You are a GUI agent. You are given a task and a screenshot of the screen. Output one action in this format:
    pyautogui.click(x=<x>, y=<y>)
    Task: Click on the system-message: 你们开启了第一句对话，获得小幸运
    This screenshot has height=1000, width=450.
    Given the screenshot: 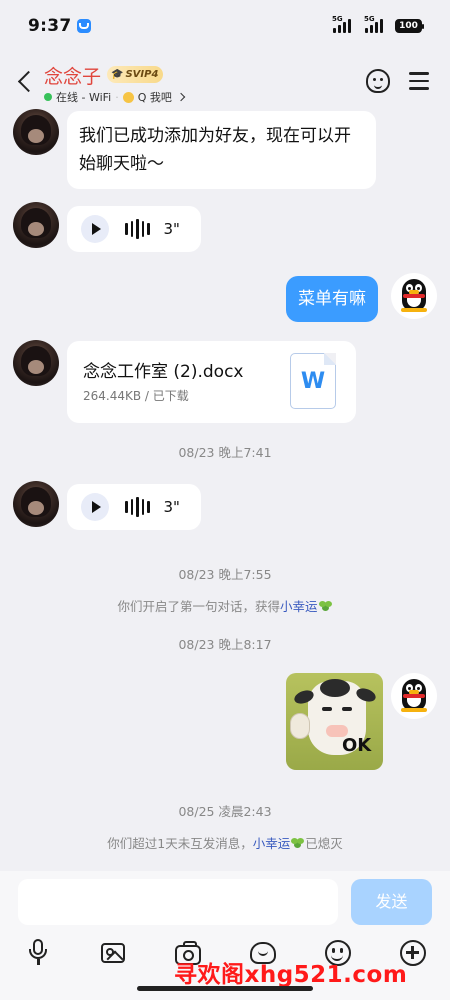 What is the action you would take?
    pyautogui.click(x=225, y=605)
    